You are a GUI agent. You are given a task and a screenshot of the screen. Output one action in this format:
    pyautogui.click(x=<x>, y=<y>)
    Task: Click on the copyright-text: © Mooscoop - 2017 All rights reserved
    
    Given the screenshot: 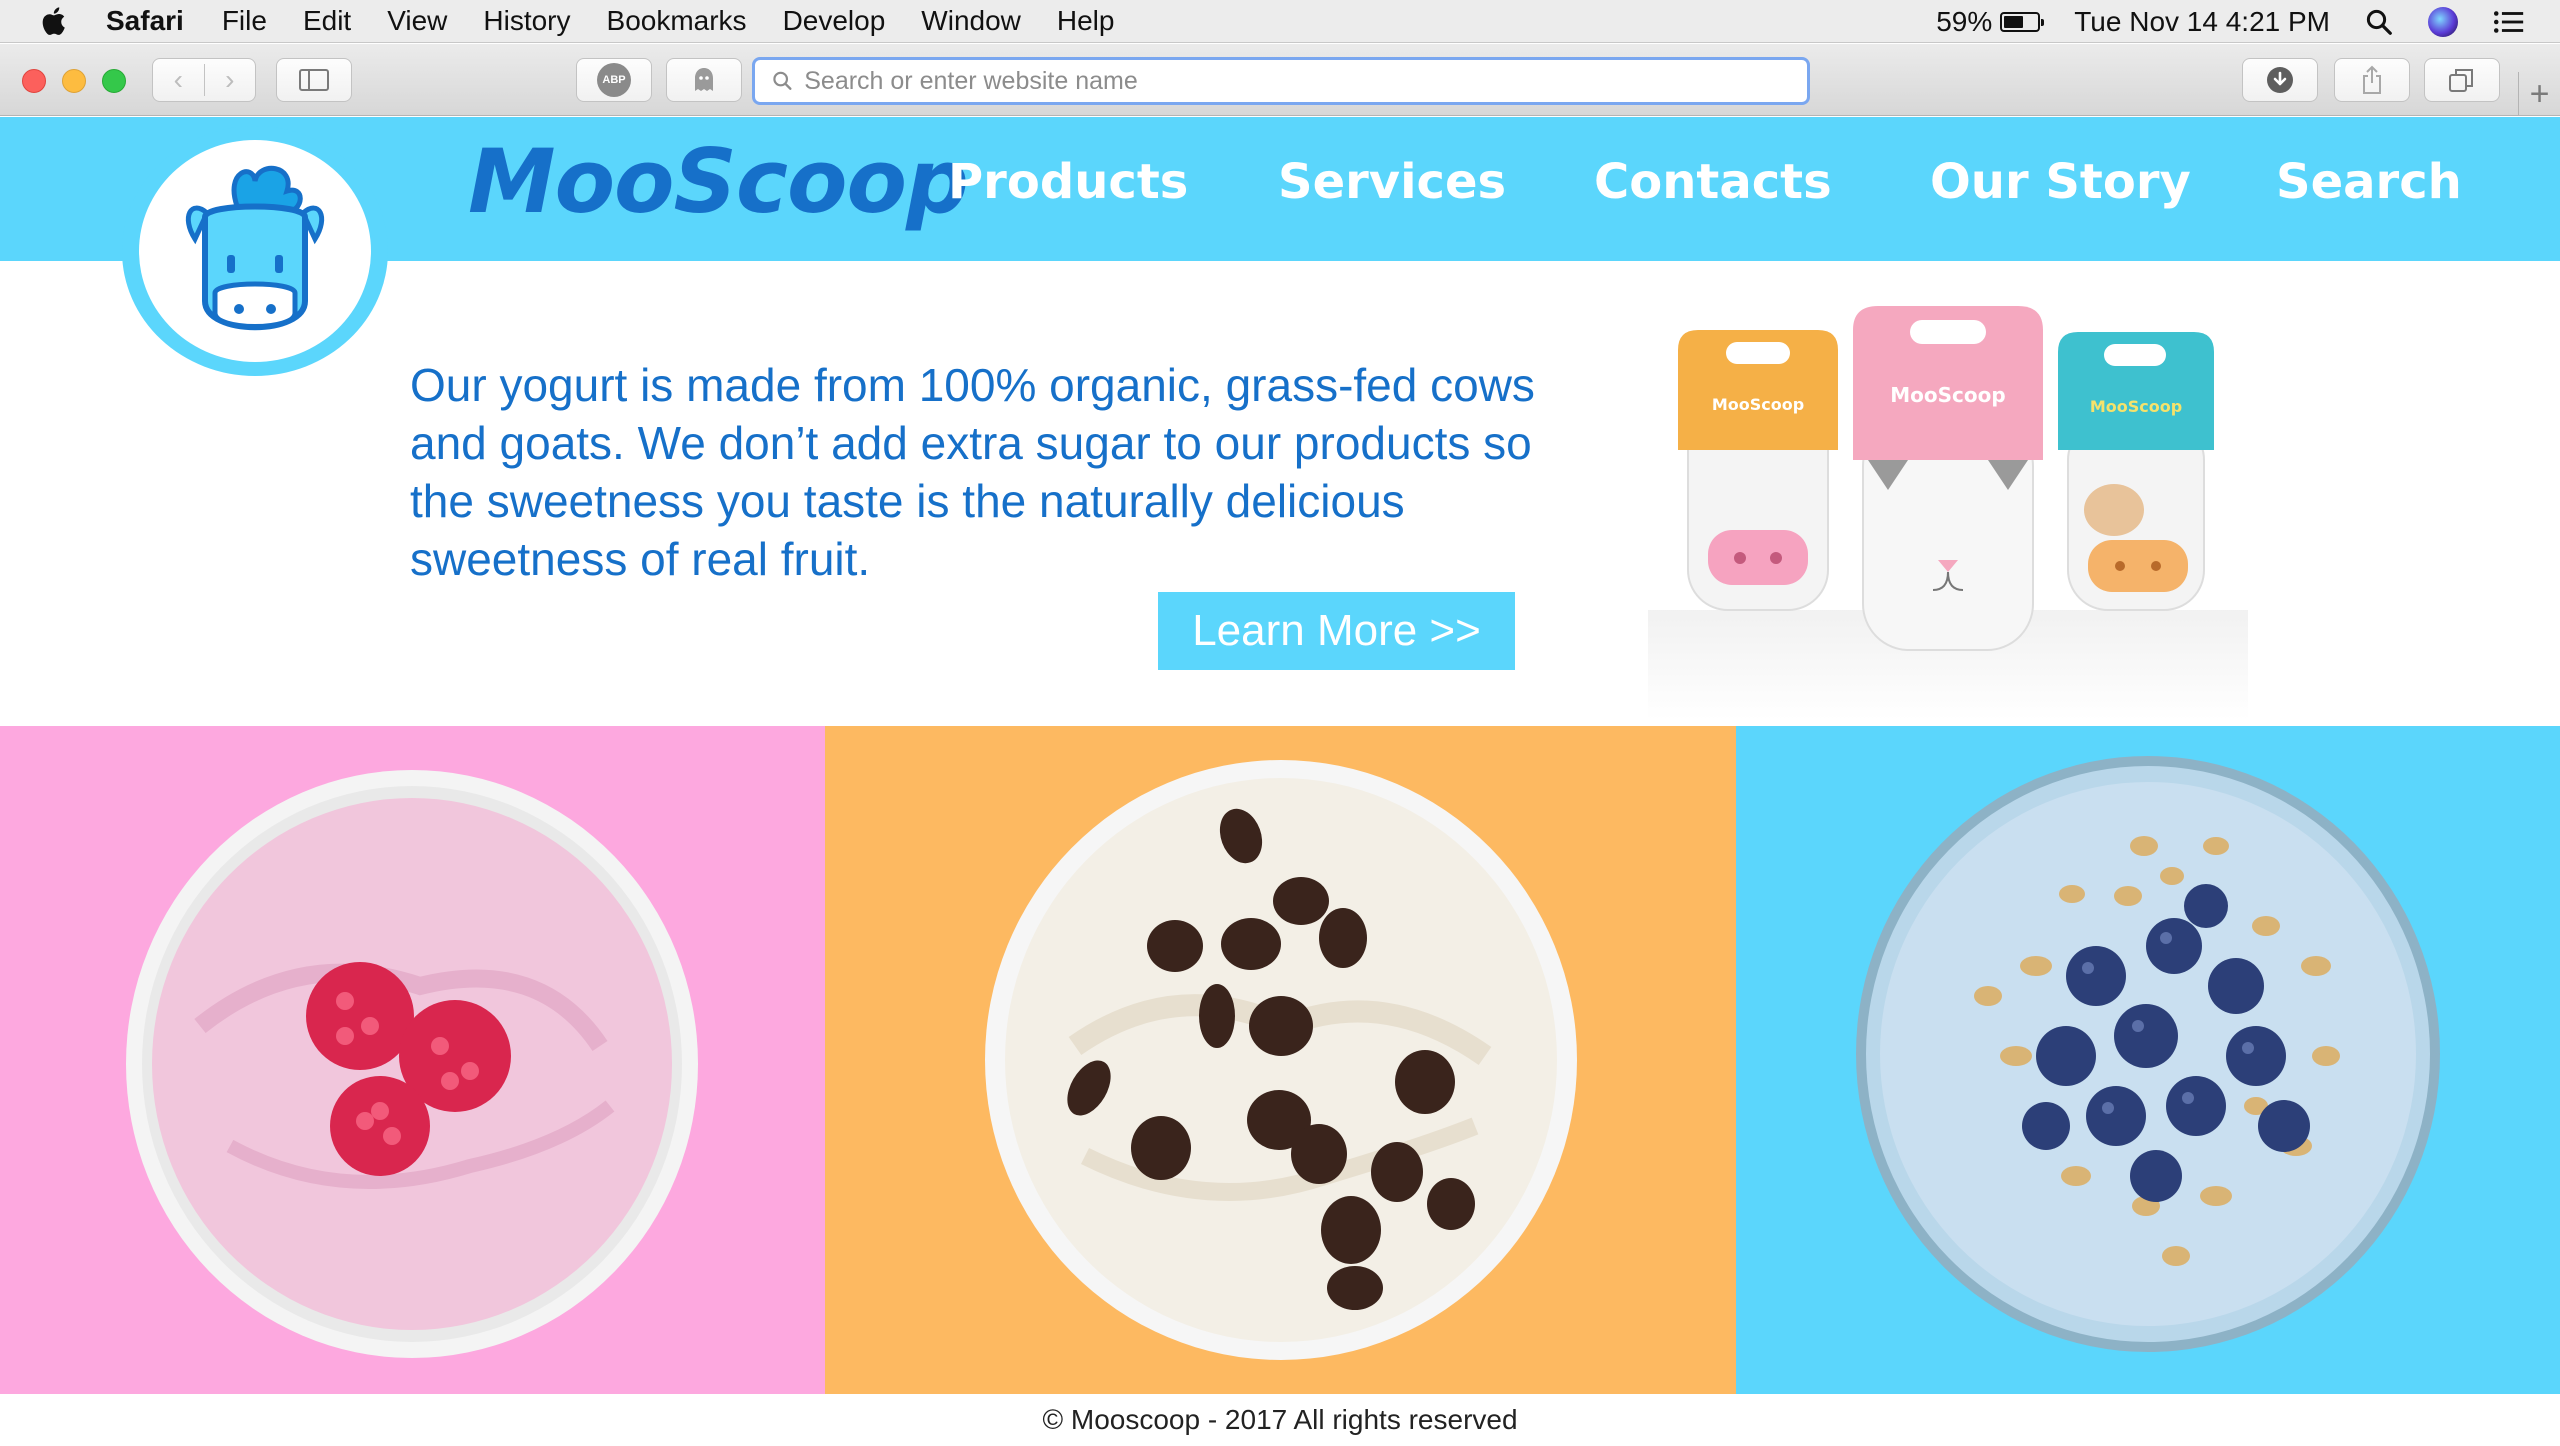 What is the action you would take?
    pyautogui.click(x=1280, y=1419)
    